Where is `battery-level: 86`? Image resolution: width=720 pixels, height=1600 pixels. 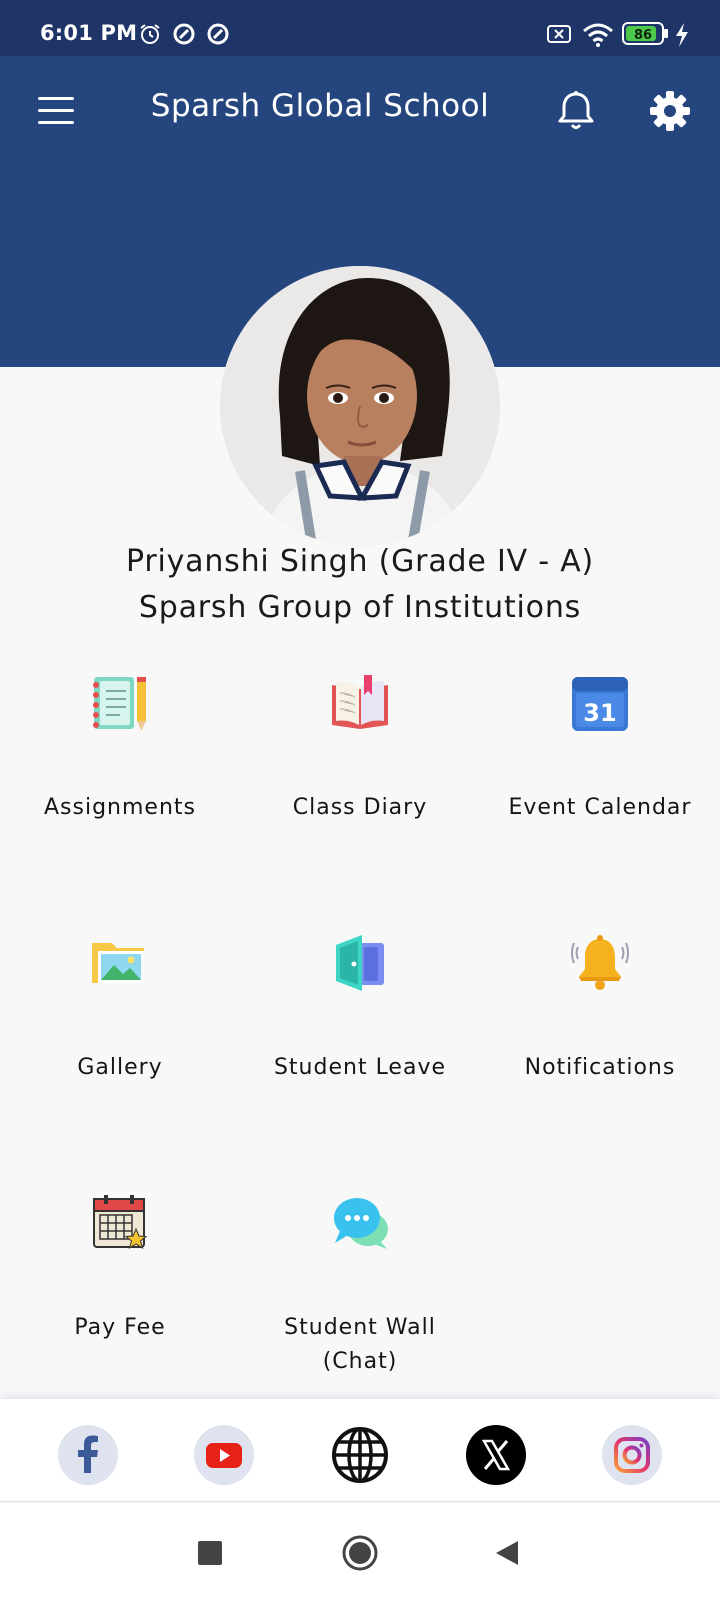
battery-level: 86 is located at coordinates (643, 35).